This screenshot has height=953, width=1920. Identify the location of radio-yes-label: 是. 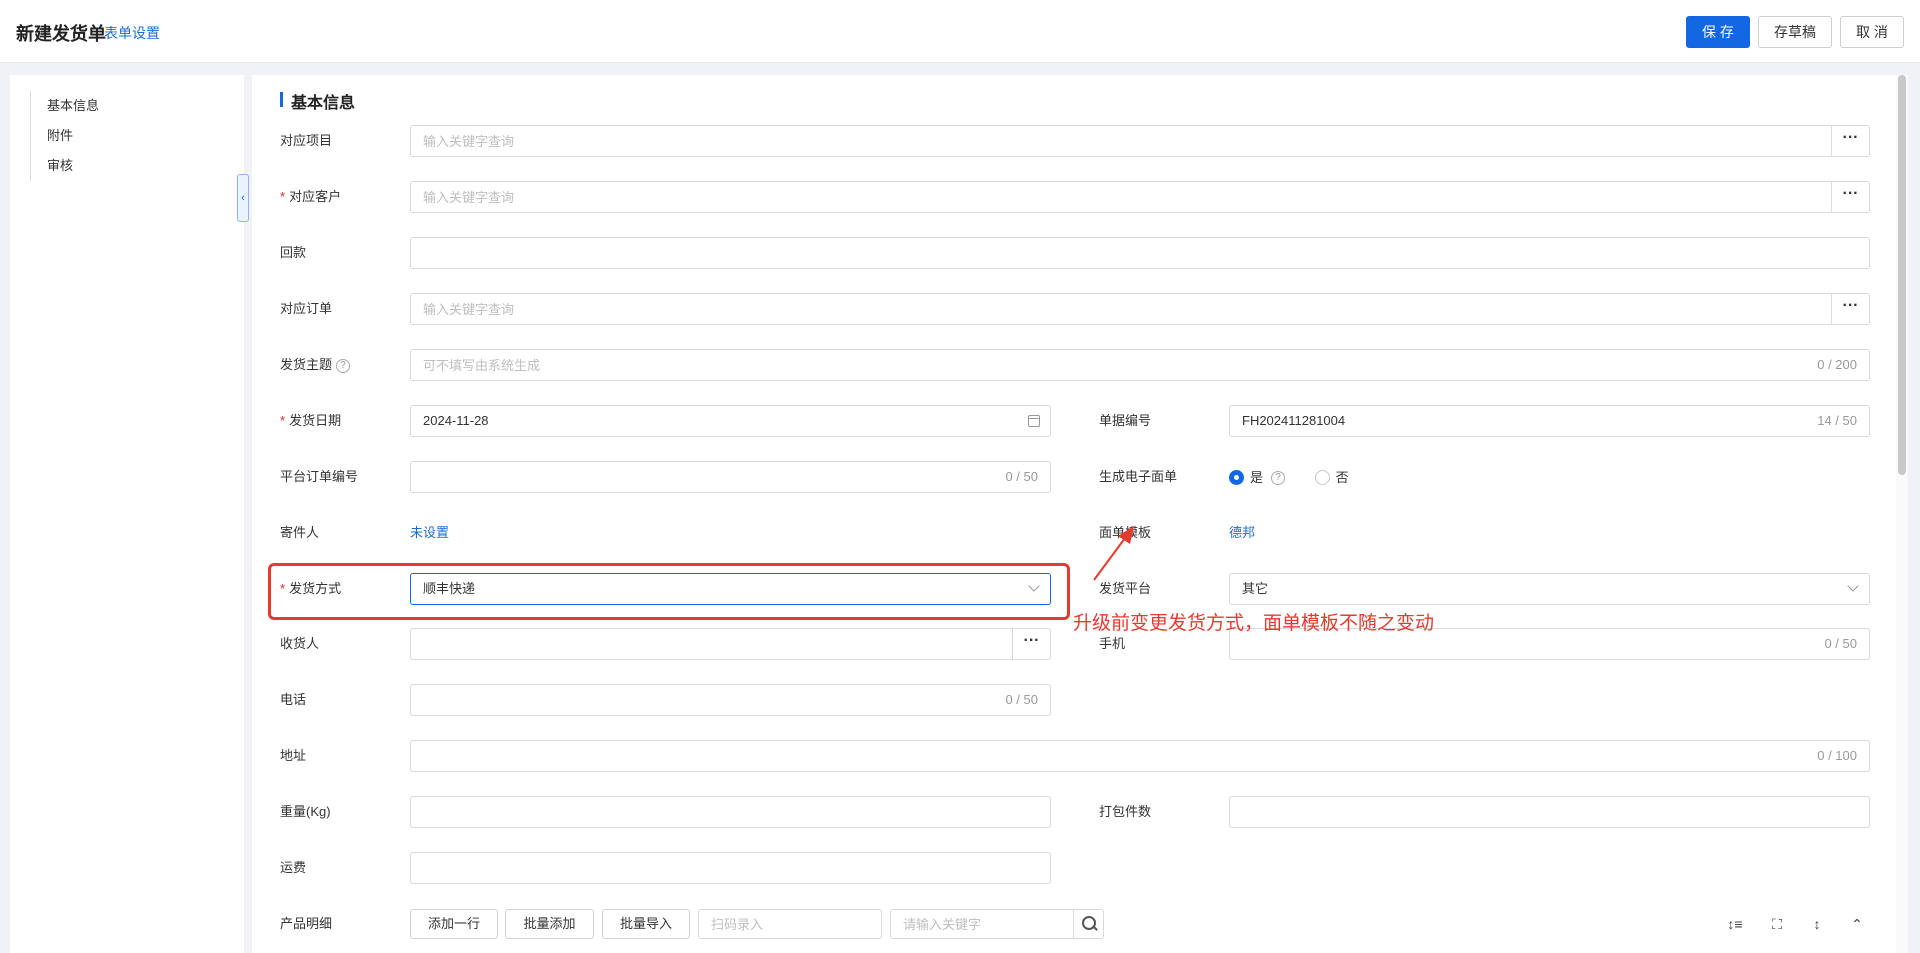
(1256, 477).